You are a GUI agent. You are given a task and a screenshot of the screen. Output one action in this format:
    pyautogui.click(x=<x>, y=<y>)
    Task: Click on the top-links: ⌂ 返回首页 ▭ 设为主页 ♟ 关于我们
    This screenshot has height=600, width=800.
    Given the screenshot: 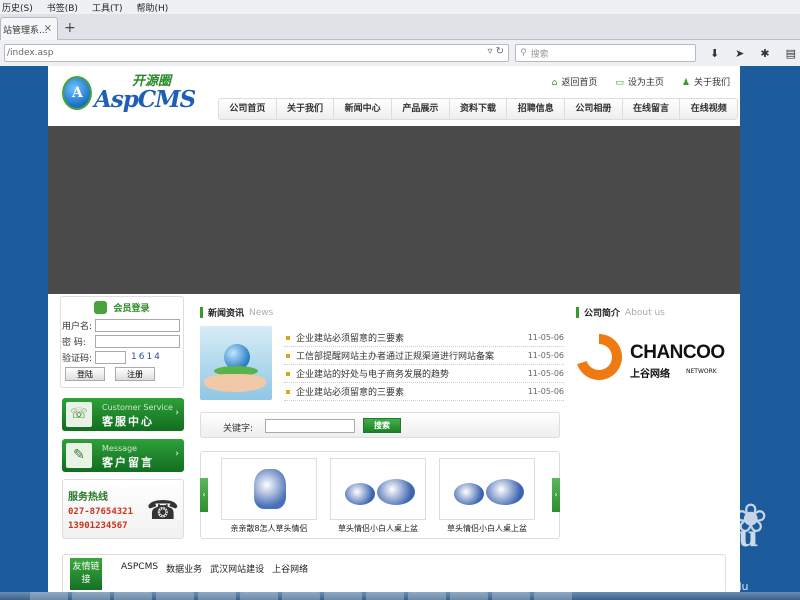 What is the action you would take?
    pyautogui.click(x=641, y=81)
    